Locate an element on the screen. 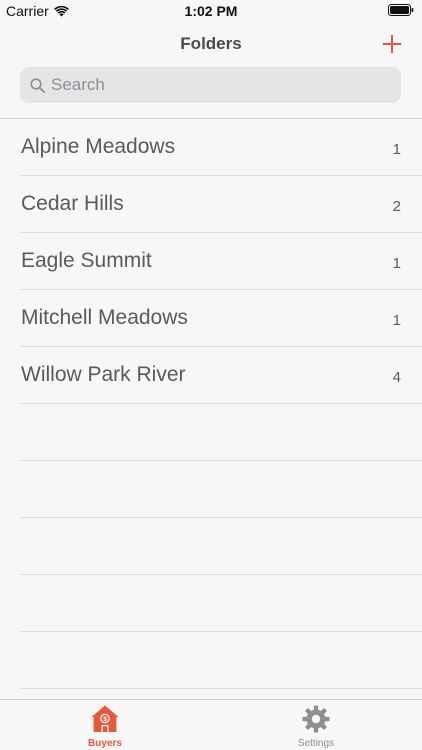  folder-count: 2 is located at coordinates (396, 206).